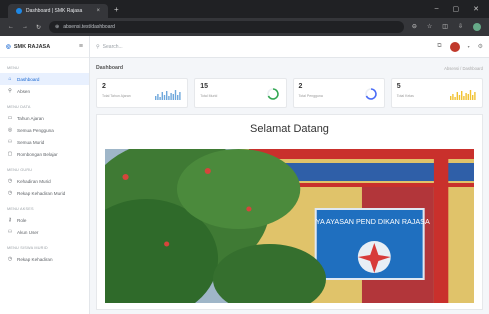 This screenshot has width=489, height=314. I want to click on maximize-icon: ▢, so click(456, 9).